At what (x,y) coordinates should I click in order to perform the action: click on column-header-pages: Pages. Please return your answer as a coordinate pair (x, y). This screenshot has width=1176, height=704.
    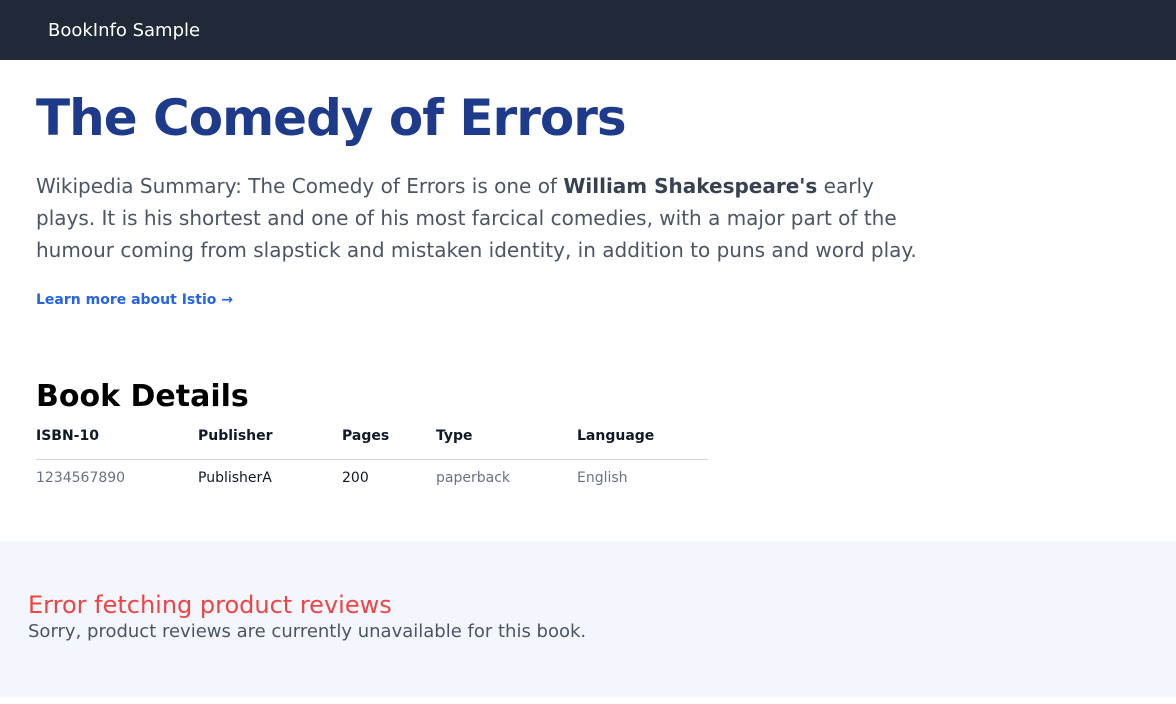
    Looking at the image, I should click on (389, 444).